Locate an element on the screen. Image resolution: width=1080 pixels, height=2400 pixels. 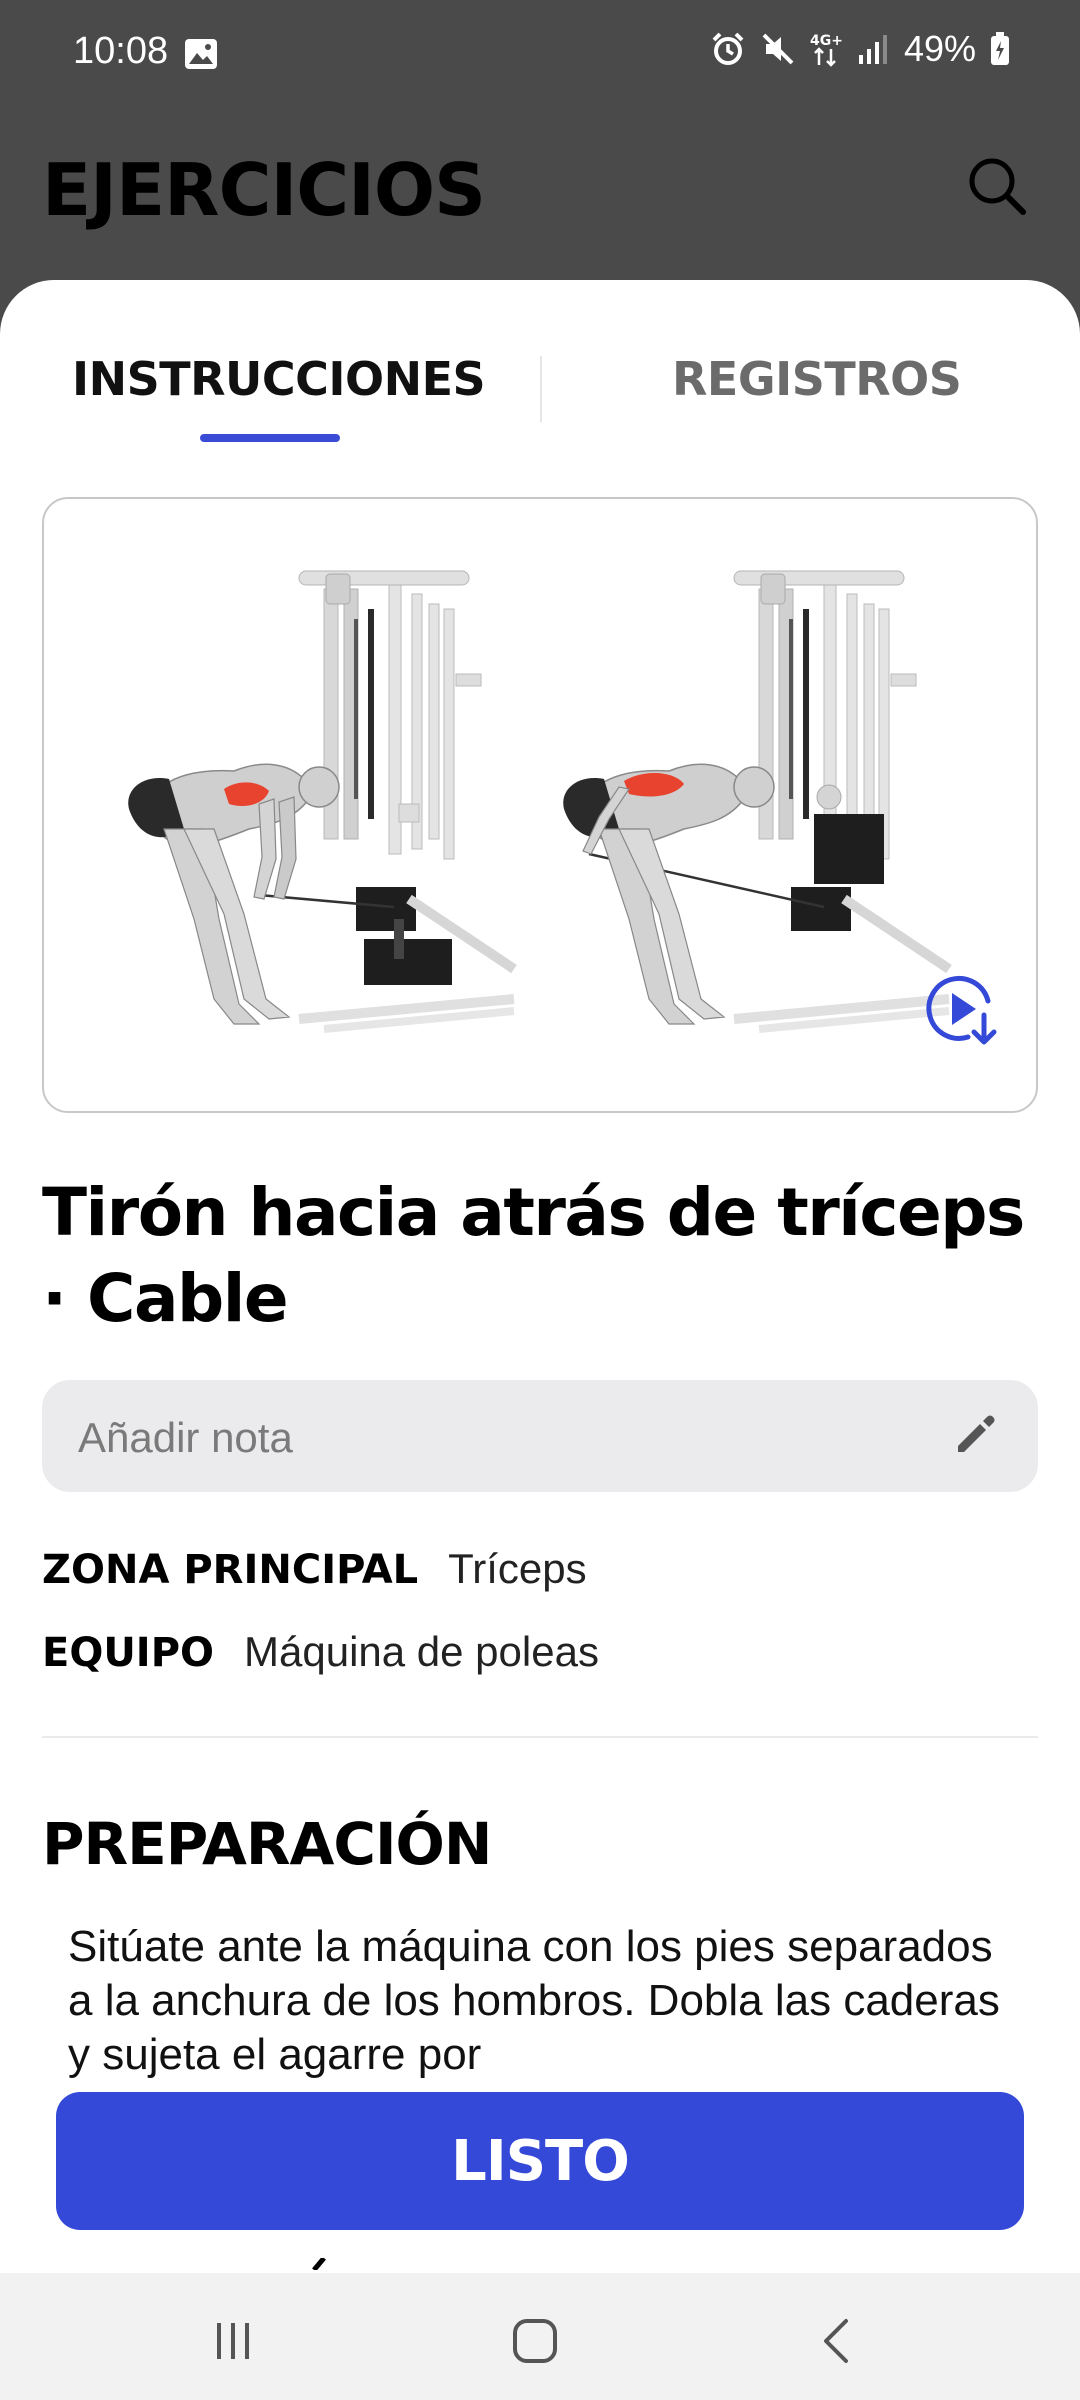
primary-zone-value: Tríceps is located at coordinates (517, 1568).